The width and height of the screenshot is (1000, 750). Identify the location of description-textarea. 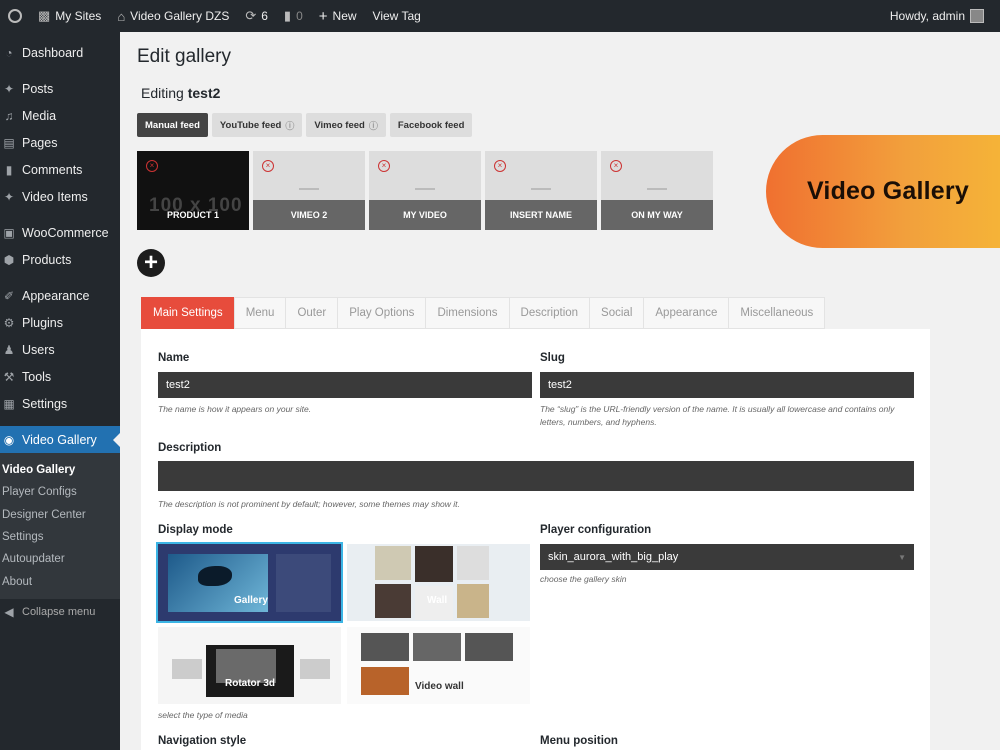
(536, 476).